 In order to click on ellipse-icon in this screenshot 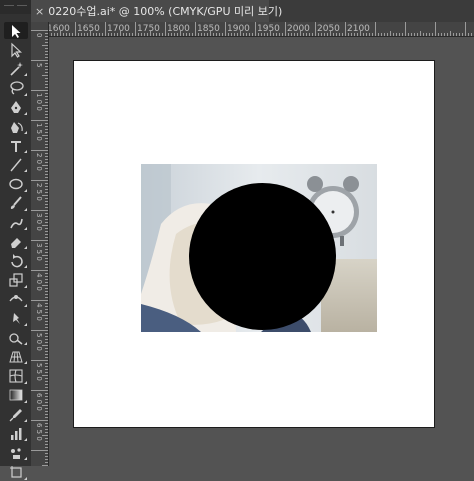, I will do `click(16, 184)`.